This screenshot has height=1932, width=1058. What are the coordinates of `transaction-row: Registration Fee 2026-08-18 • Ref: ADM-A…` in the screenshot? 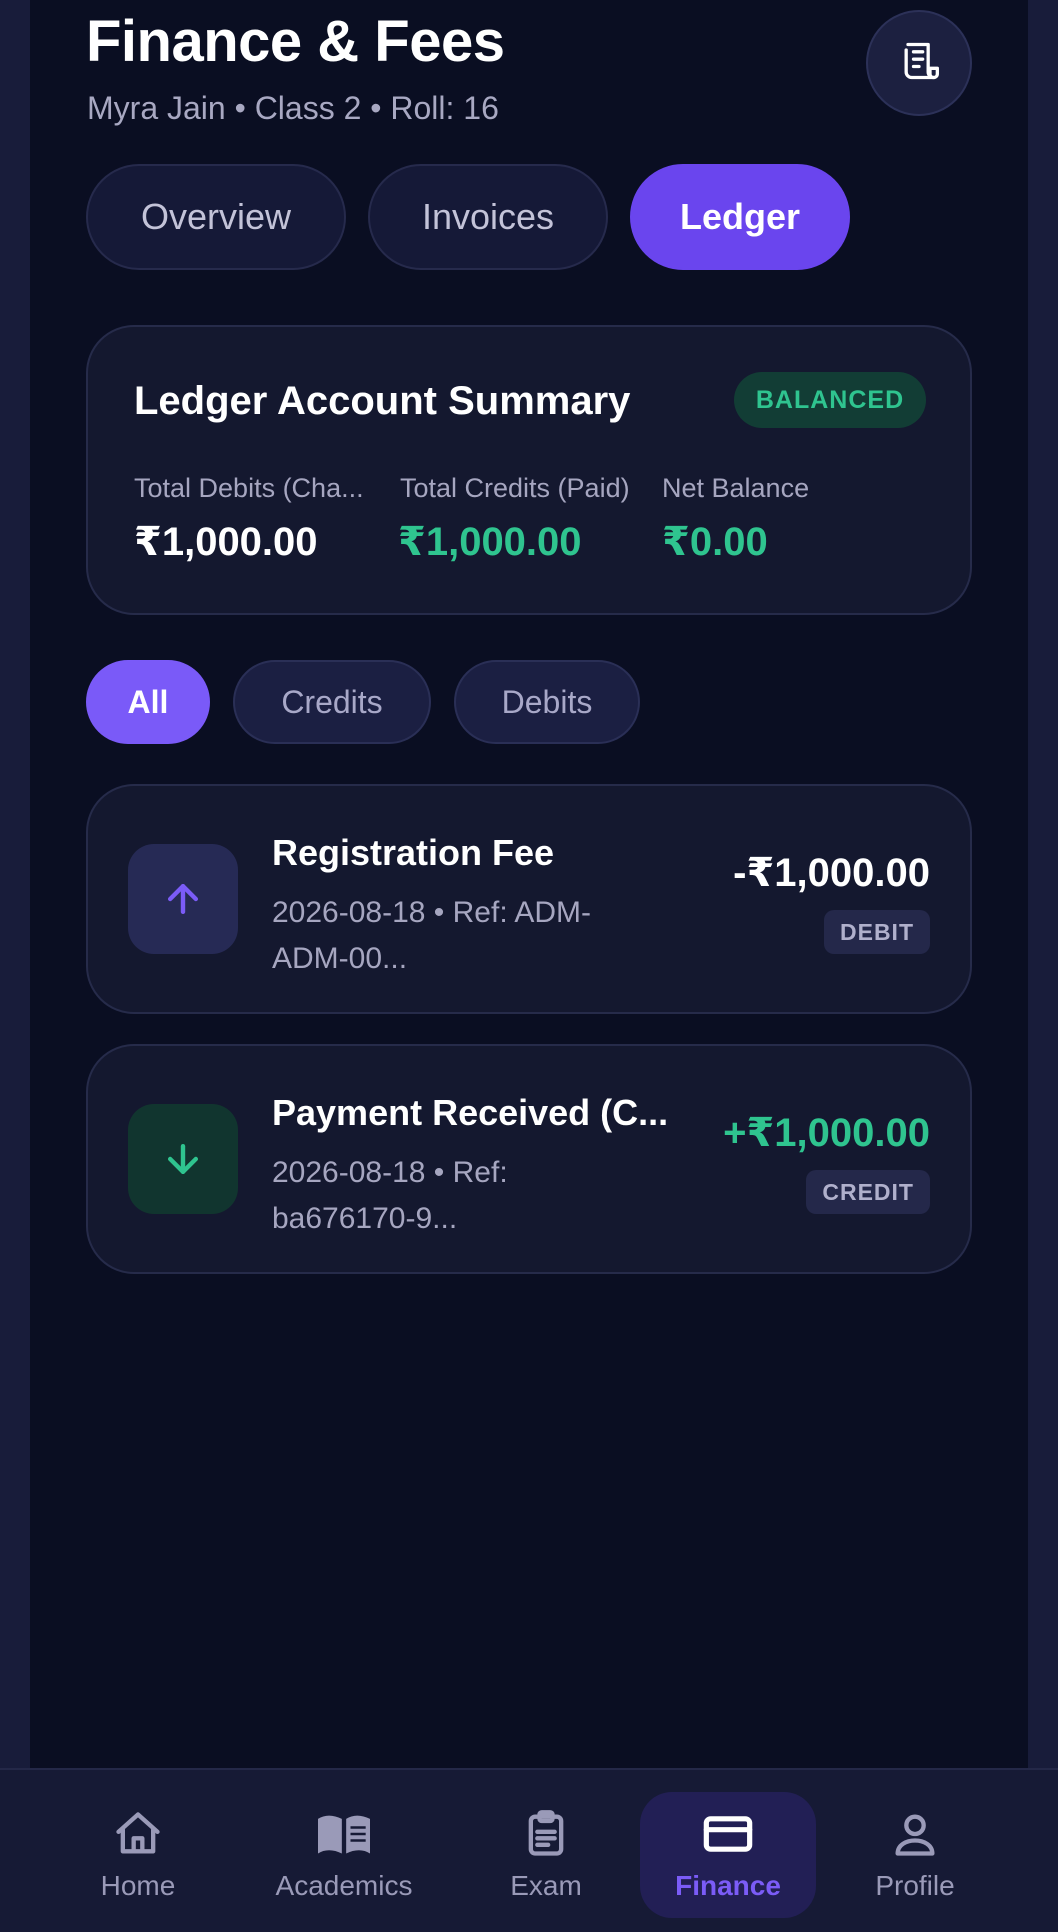 It's located at (529, 899).